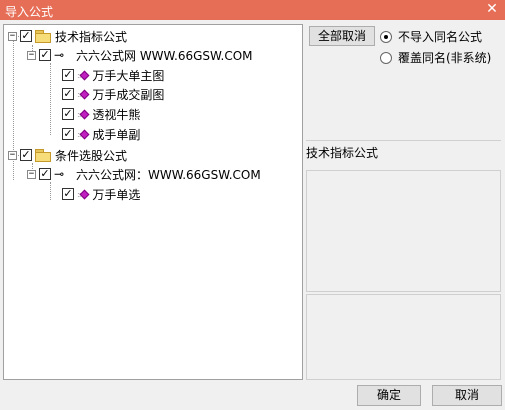  I want to click on radio-label: 不导入同名公式, so click(440, 37).